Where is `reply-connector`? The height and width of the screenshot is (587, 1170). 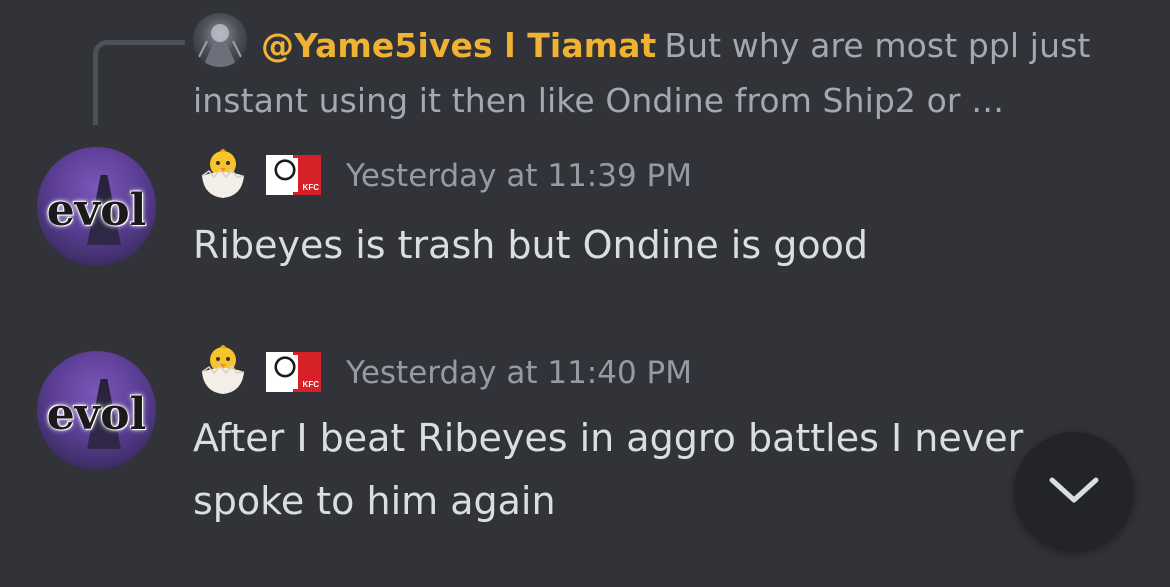
reply-connector is located at coordinates (139, 82).